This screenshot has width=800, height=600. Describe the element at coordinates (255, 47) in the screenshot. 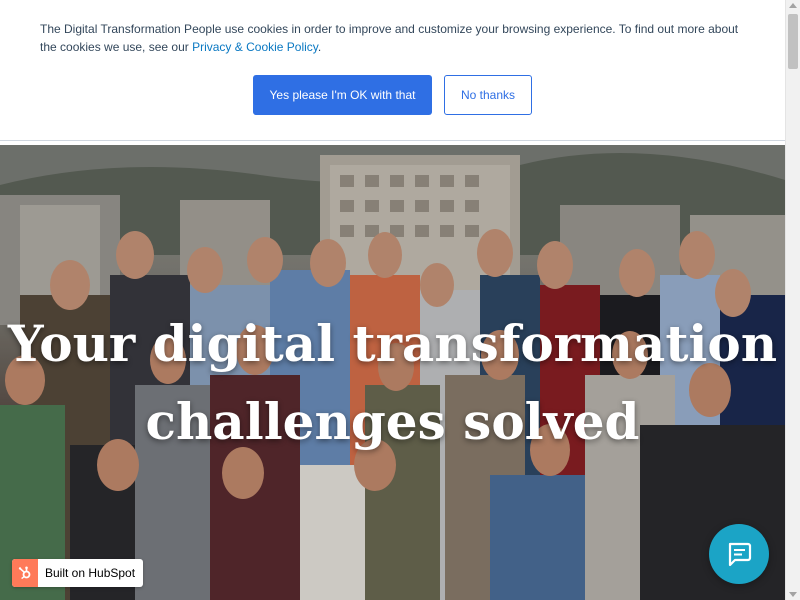

I see `privacy-policy-link: Privacy & Cookie Policy` at that location.